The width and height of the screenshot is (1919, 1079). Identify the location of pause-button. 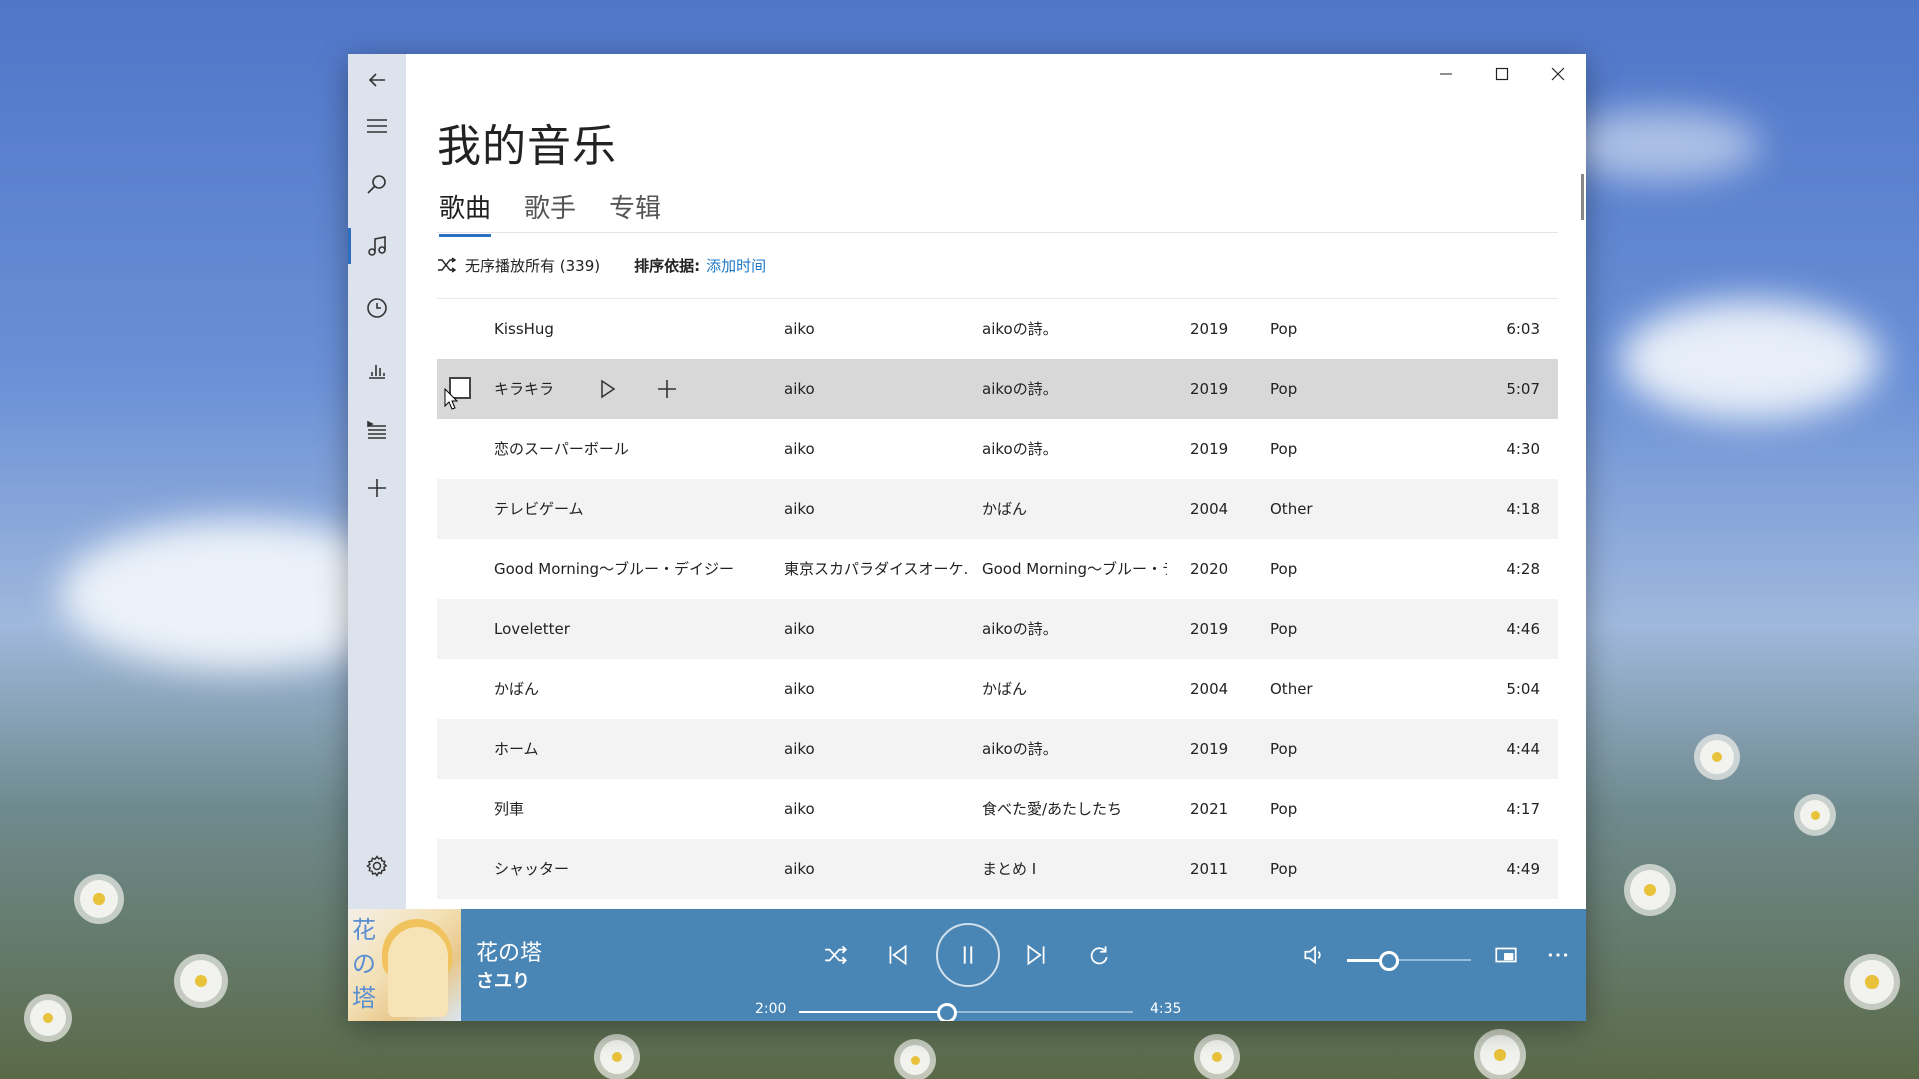
(968, 955).